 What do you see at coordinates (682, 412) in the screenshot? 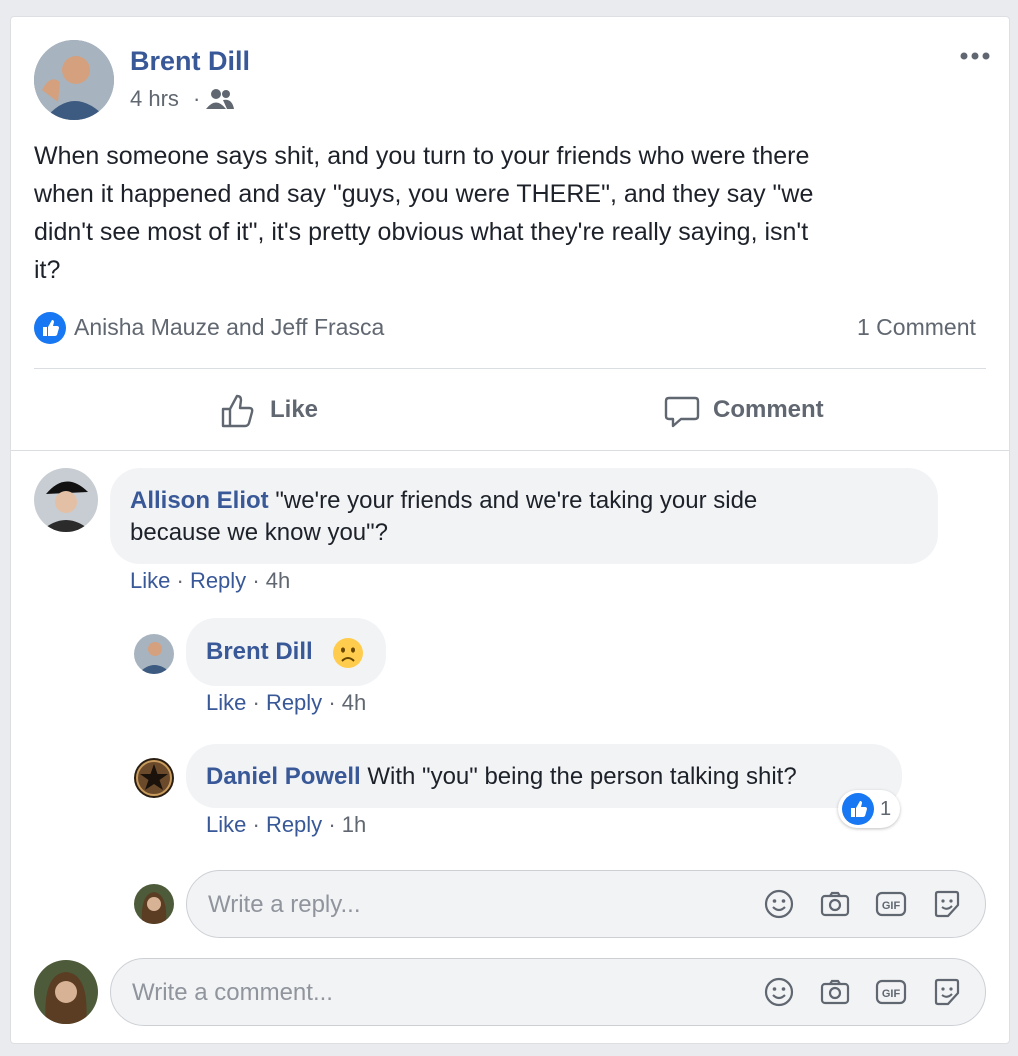
I see `speech-bubble-icon` at bounding box center [682, 412].